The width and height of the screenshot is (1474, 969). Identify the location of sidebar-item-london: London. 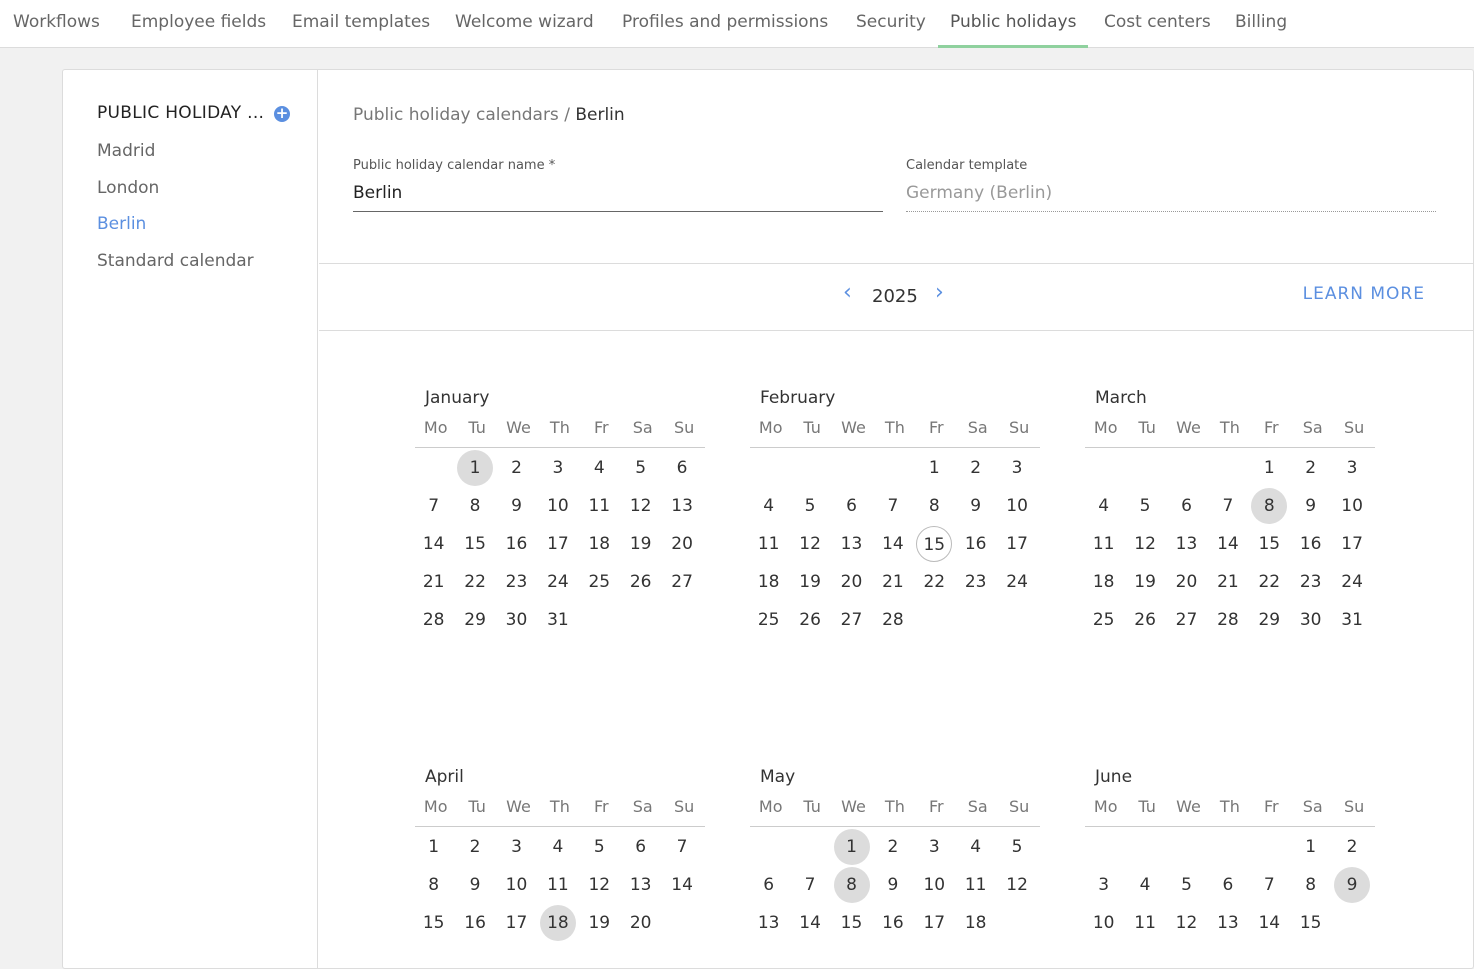
(128, 188).